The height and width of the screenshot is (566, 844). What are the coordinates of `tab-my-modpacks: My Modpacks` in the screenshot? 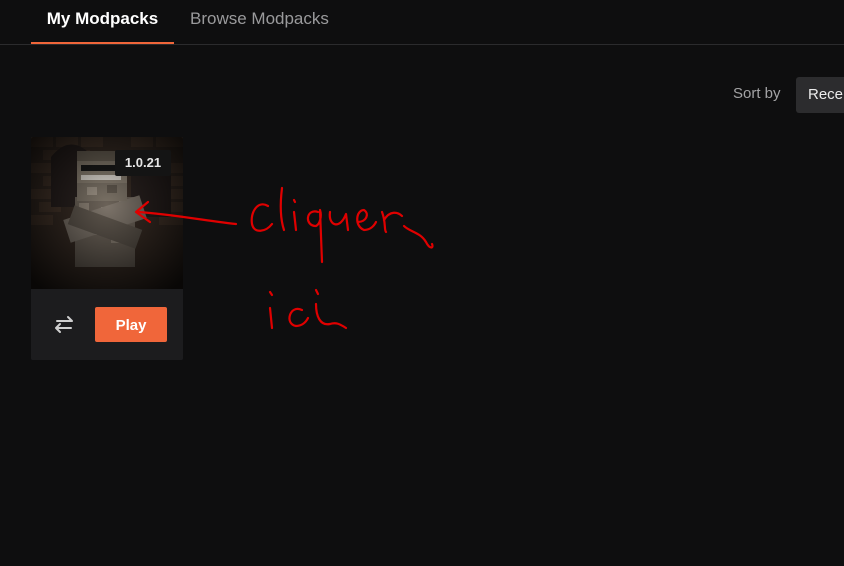 It's located at (102, 22).